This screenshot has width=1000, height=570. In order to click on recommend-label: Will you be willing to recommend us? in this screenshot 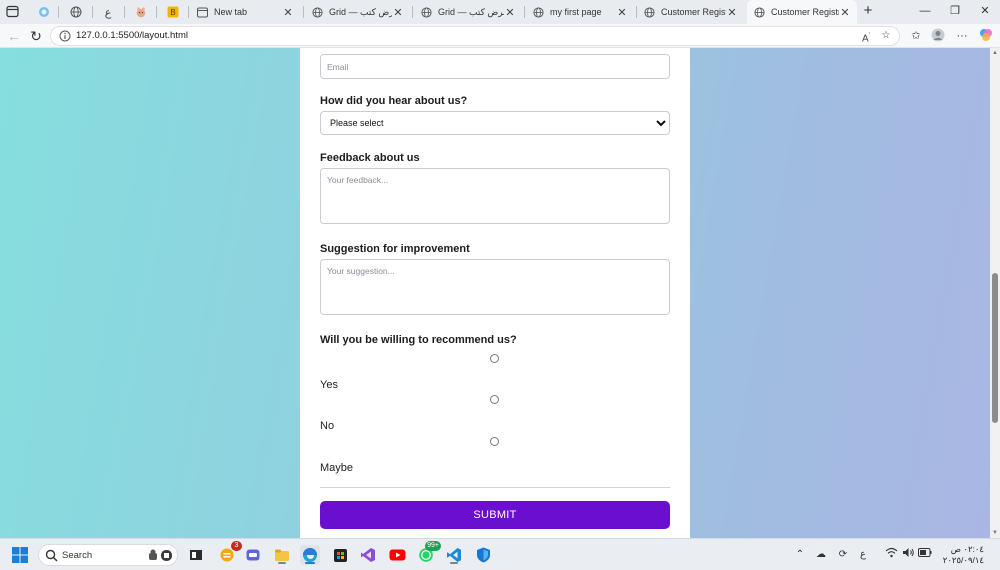, I will do `click(418, 340)`.